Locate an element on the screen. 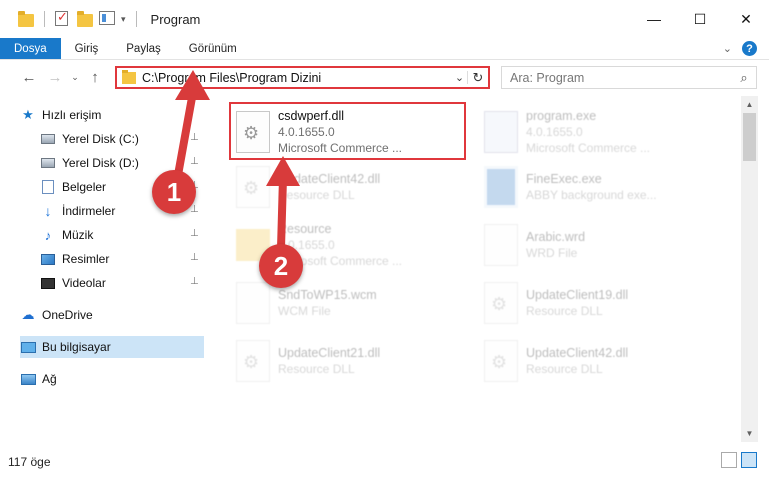  star-icon: ★ is located at coordinates (28, 114).